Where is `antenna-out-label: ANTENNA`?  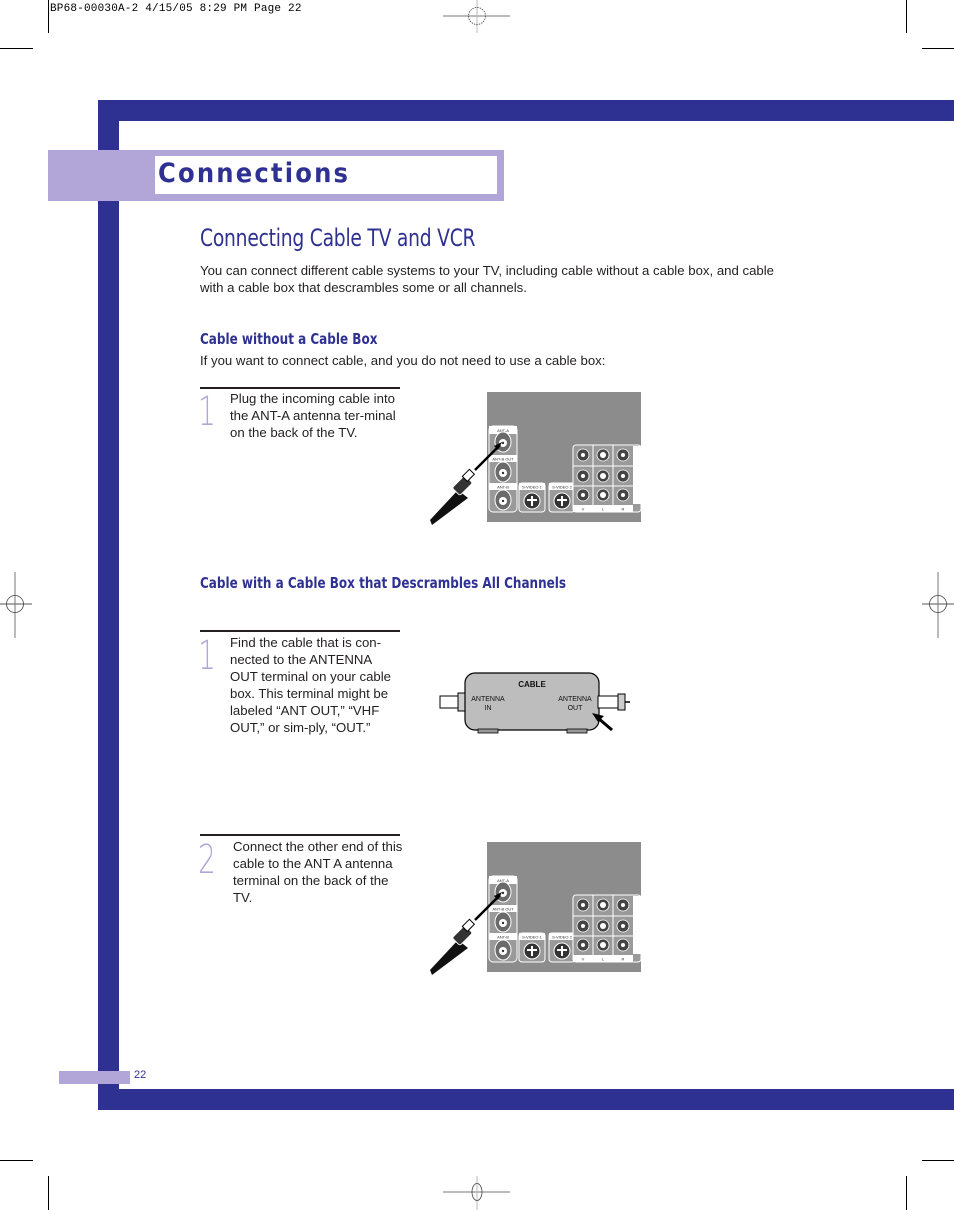 antenna-out-label: ANTENNA is located at coordinates (575, 699).